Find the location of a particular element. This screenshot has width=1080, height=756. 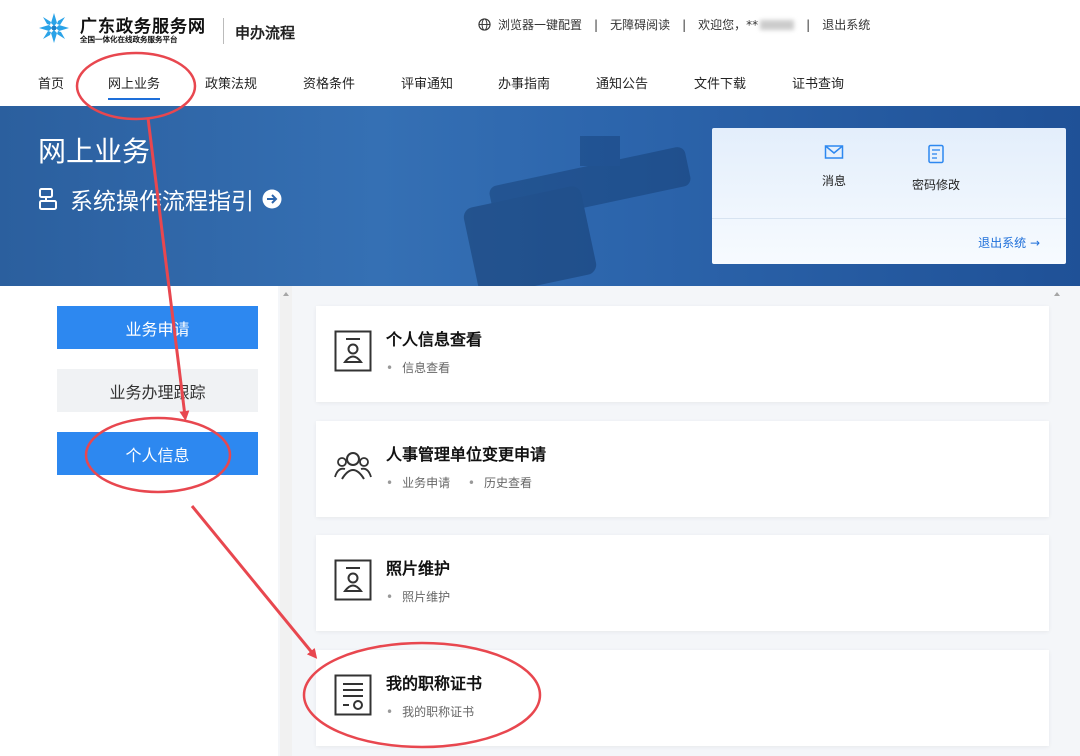

logo-icon is located at coordinates (54, 28).